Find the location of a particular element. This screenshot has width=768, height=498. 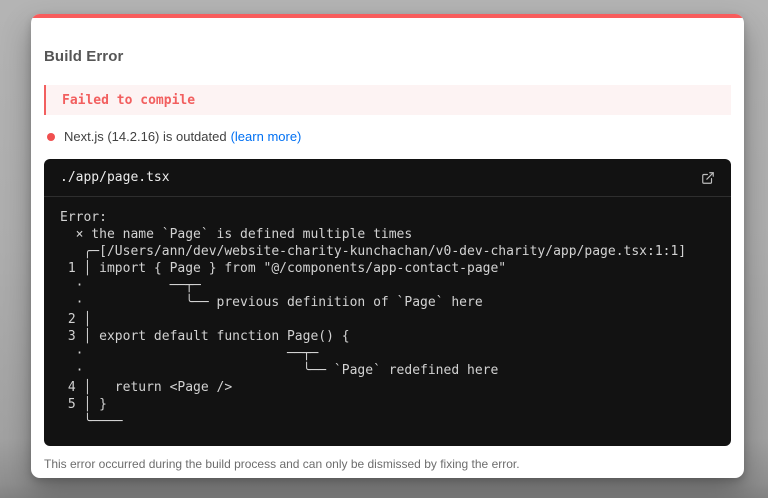

external-link-icon is located at coordinates (708, 178).